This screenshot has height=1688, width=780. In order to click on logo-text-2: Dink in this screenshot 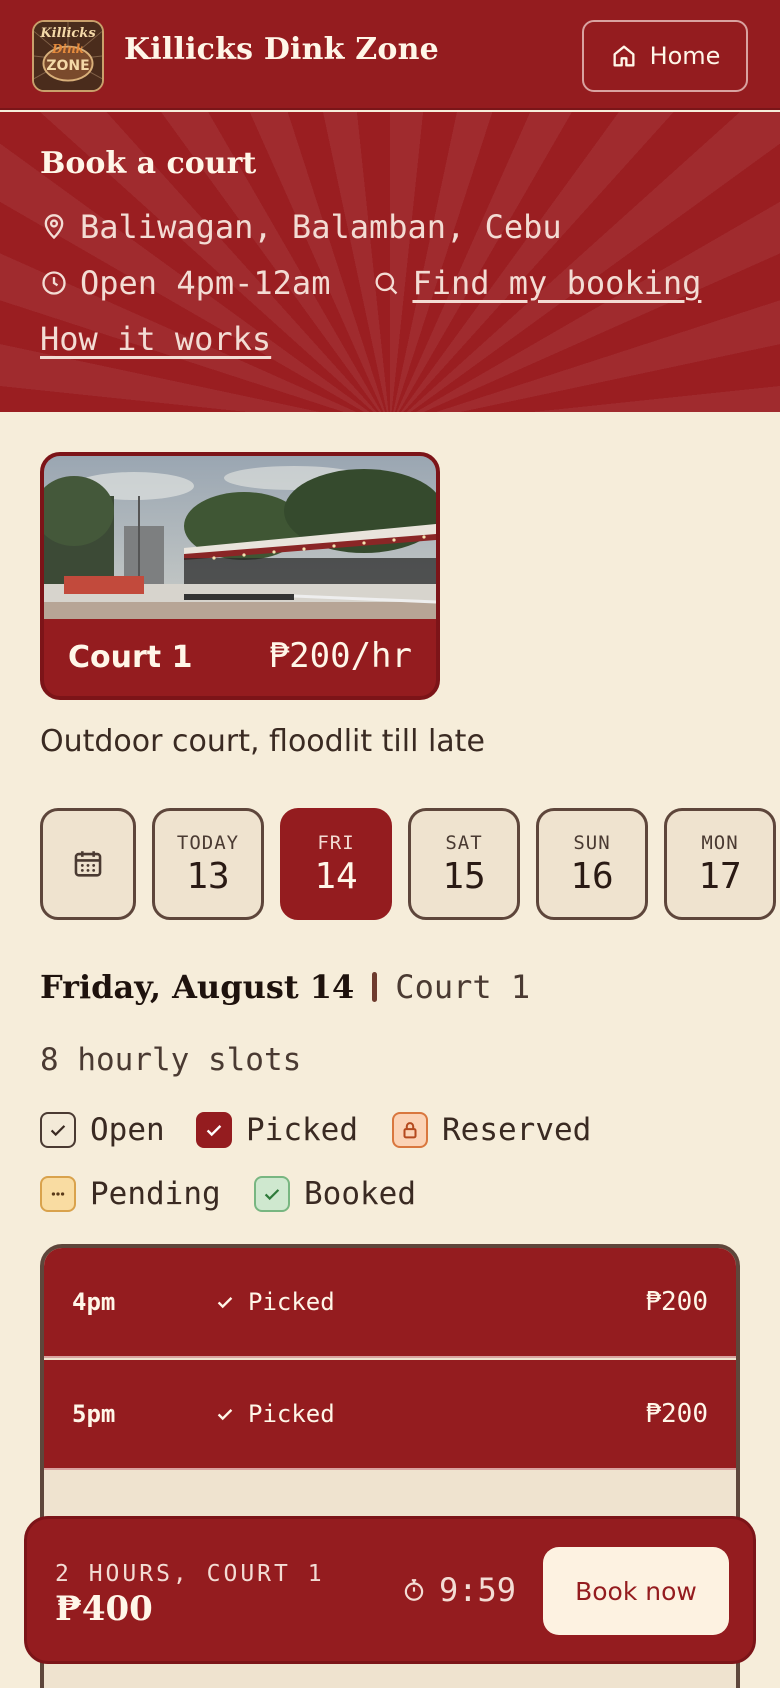, I will do `click(67, 49)`.